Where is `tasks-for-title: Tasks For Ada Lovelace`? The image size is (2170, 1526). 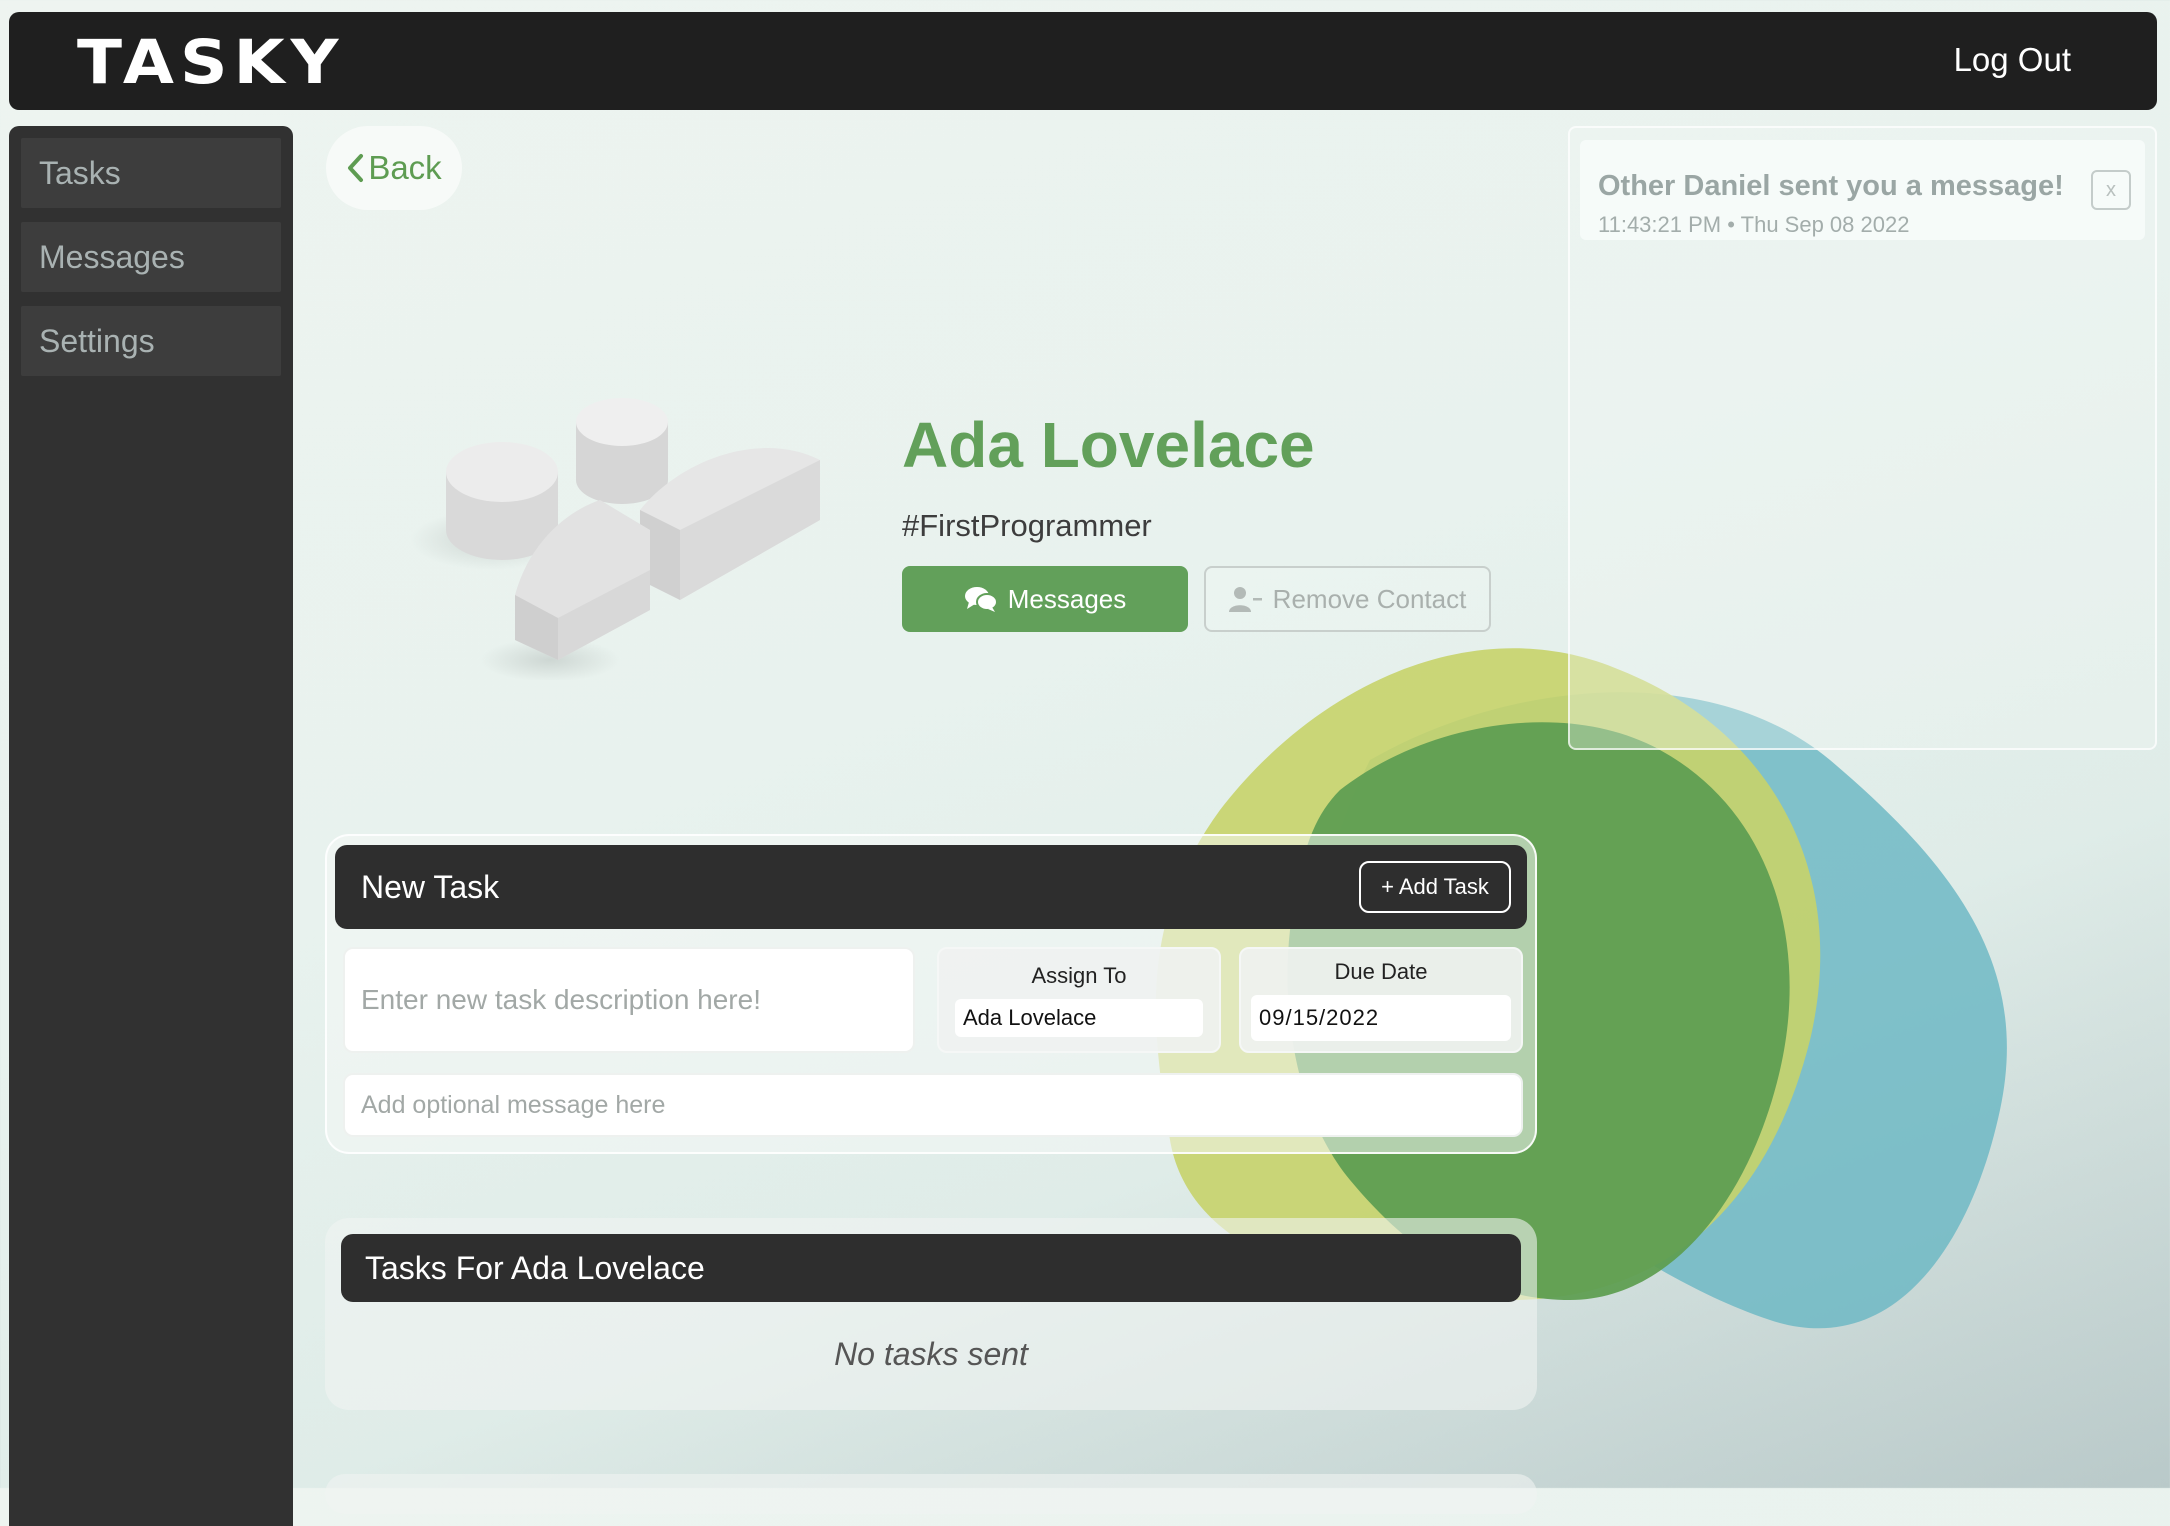
tasks-for-title: Tasks For Ada Lovelace is located at coordinates (535, 1268).